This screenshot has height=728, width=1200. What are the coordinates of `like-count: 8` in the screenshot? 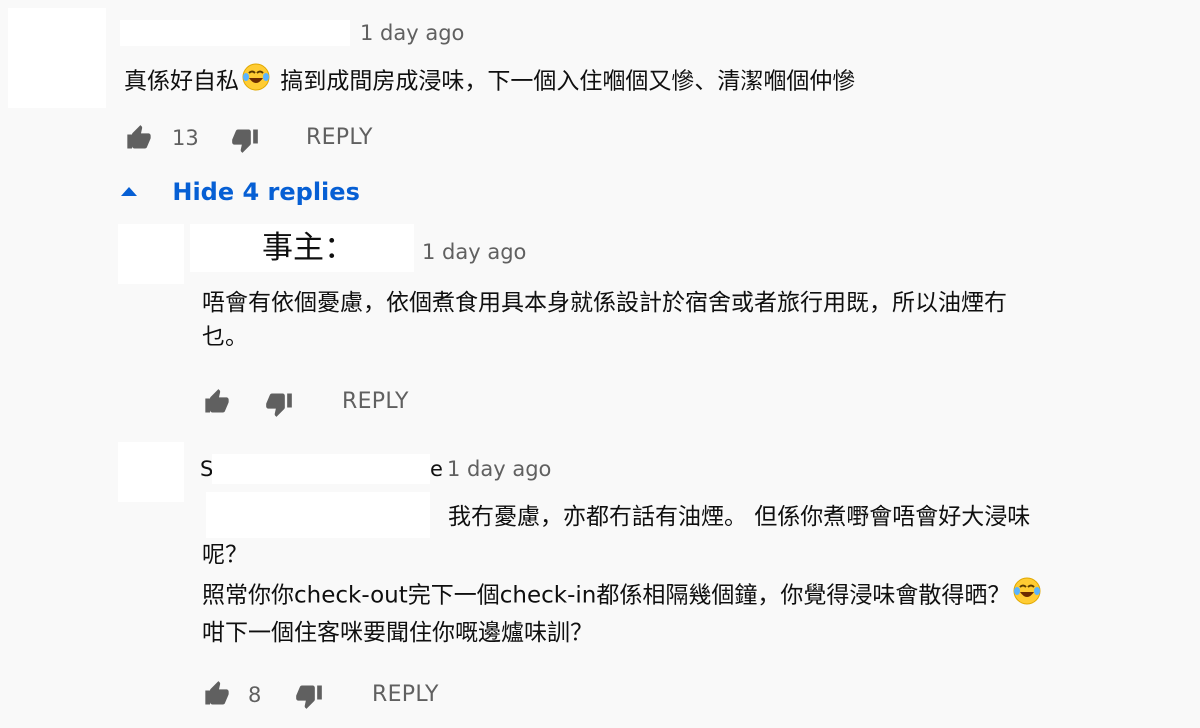 It's located at (255, 695).